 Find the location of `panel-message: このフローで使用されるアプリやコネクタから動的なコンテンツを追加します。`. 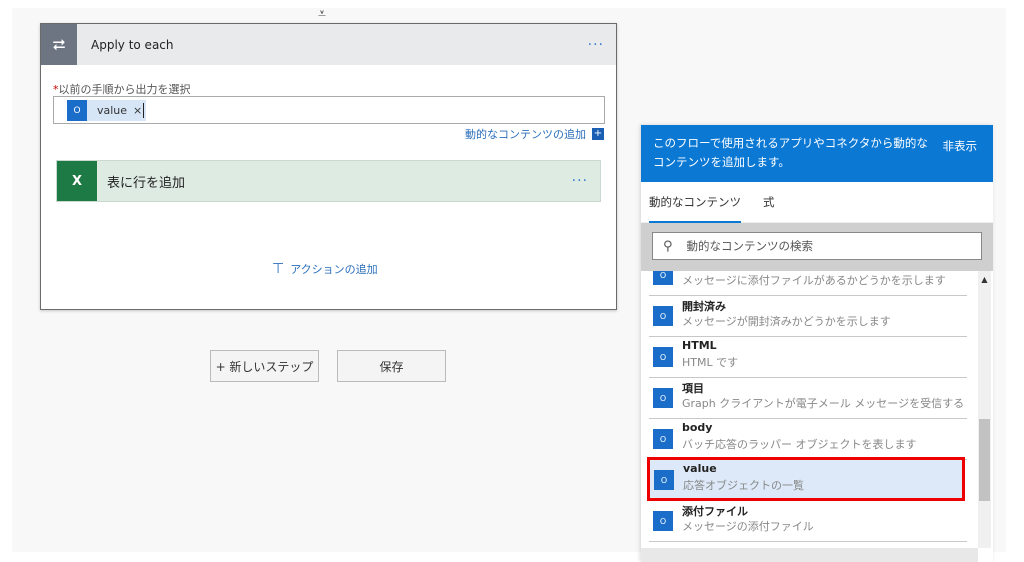

panel-message: このフローで使用されるアプリやコネクタから動的なコンテンツを追加します。 is located at coordinates (790, 152).